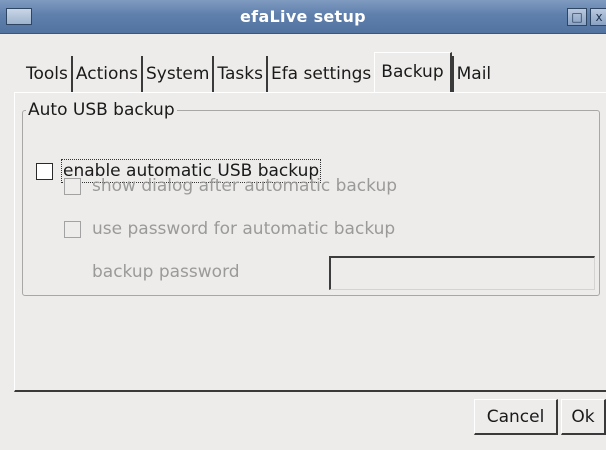 The height and width of the screenshot is (450, 606). What do you see at coordinates (45, 74) in the screenshot?
I see `tab-tools: Tools` at bounding box center [45, 74].